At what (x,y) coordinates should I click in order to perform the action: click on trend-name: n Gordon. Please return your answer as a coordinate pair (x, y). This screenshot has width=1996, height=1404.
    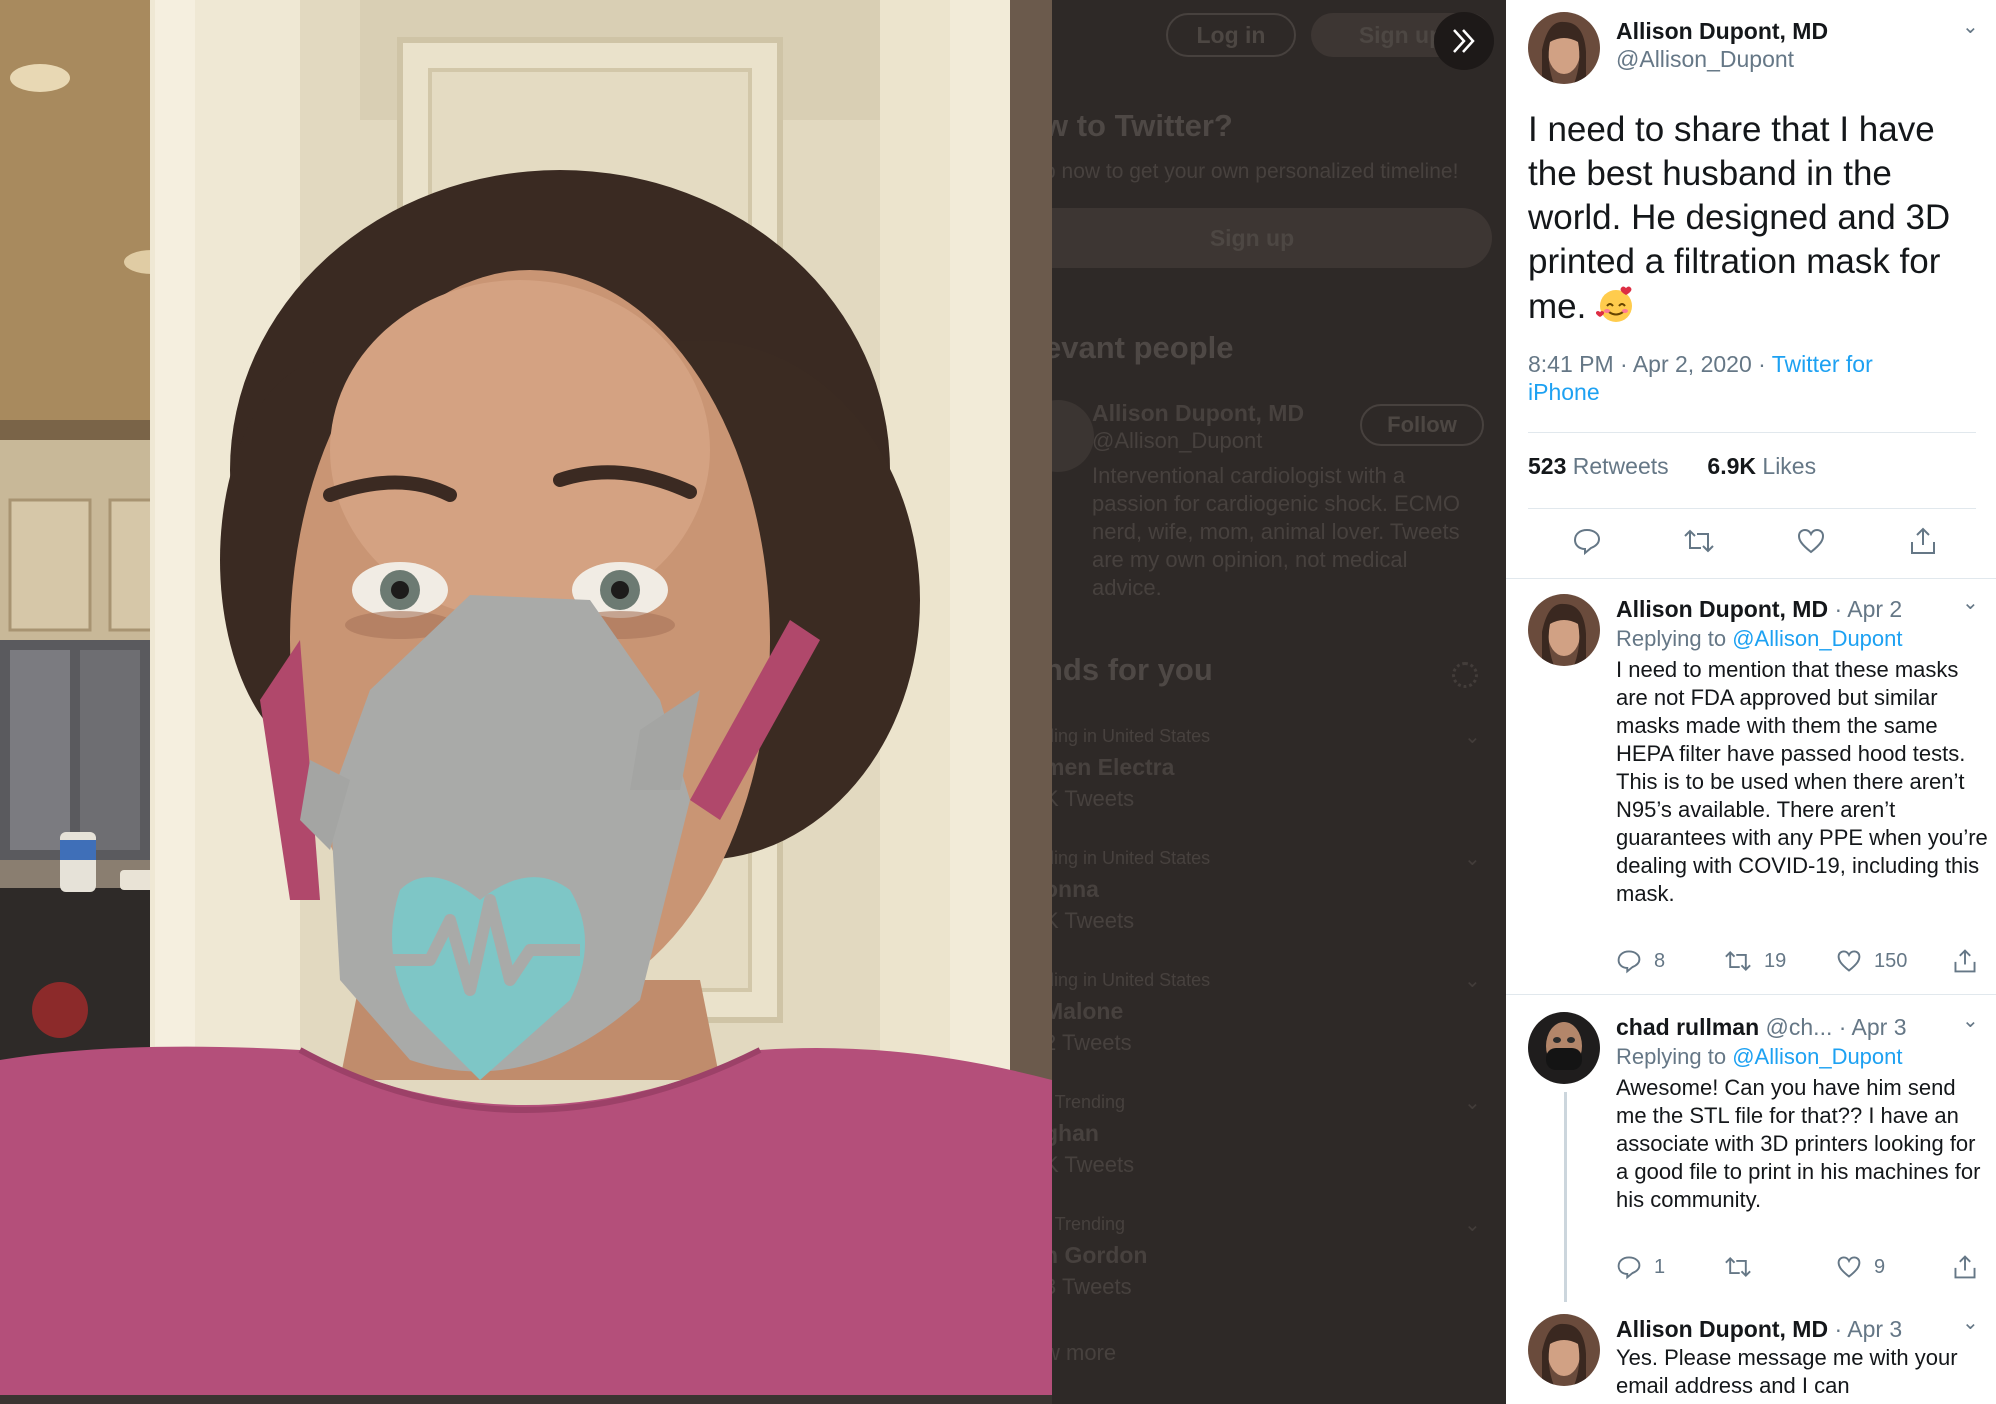
    Looking at the image, I should click on (1100, 1255).